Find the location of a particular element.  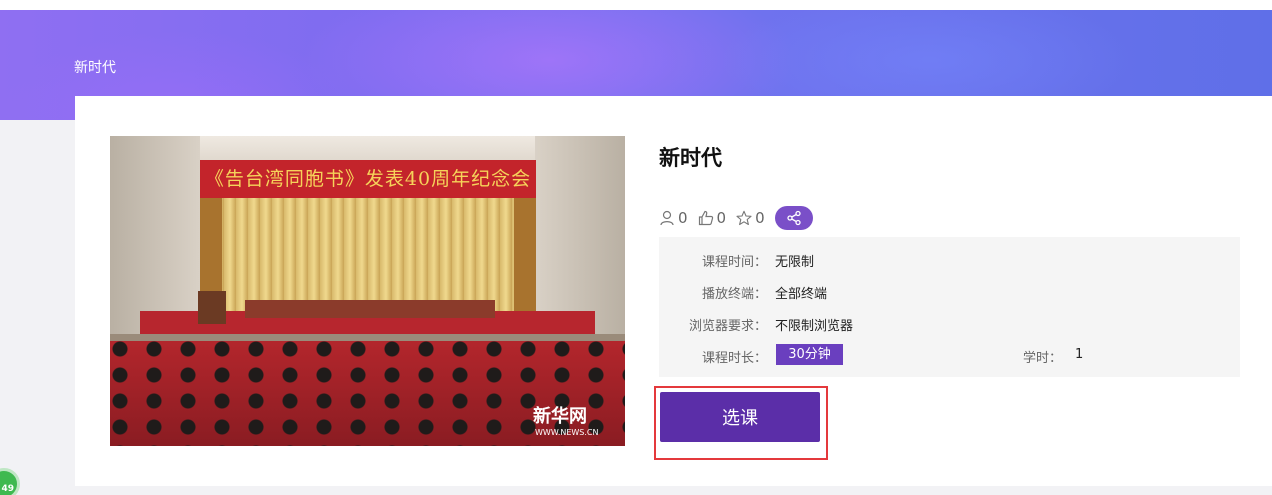

user-icon is located at coordinates (667, 218).